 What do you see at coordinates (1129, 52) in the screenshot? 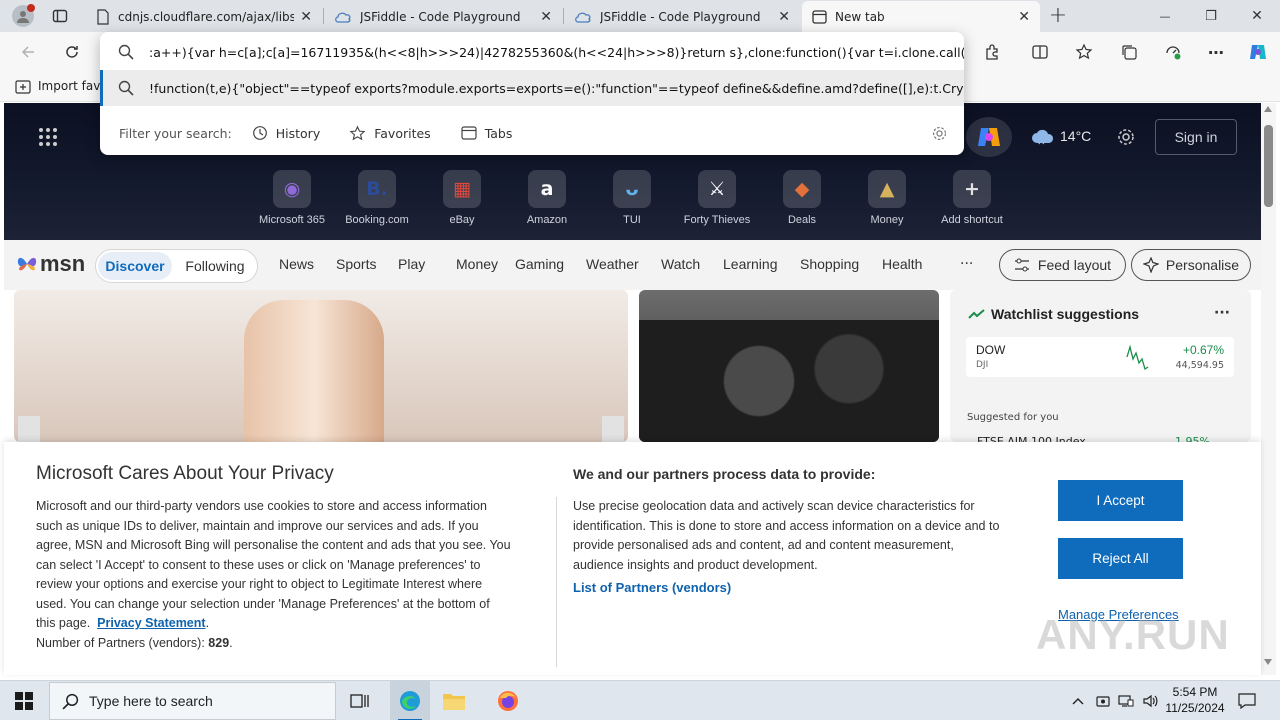
I see `collections-icon` at bounding box center [1129, 52].